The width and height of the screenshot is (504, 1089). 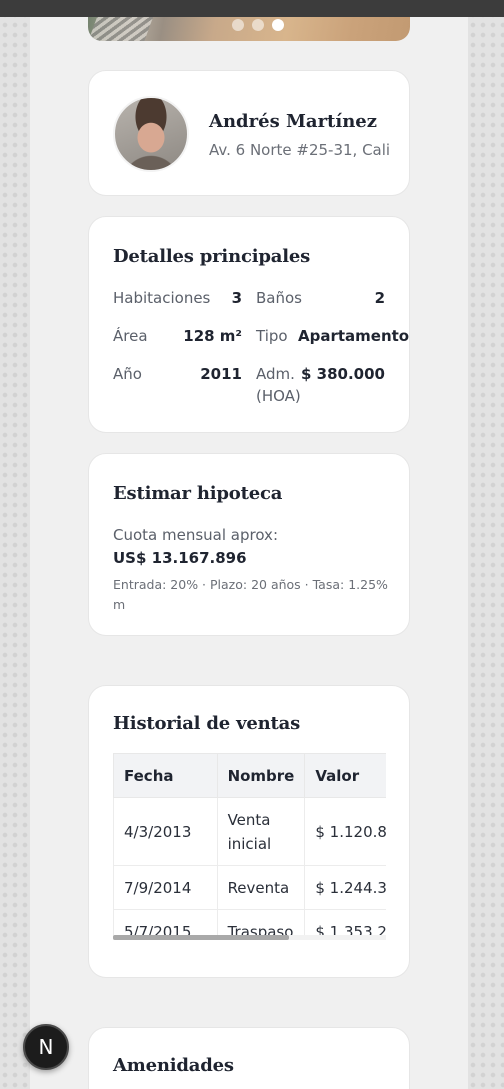 I want to click on table-cell: 7/9/2014, so click(x=165, y=887).